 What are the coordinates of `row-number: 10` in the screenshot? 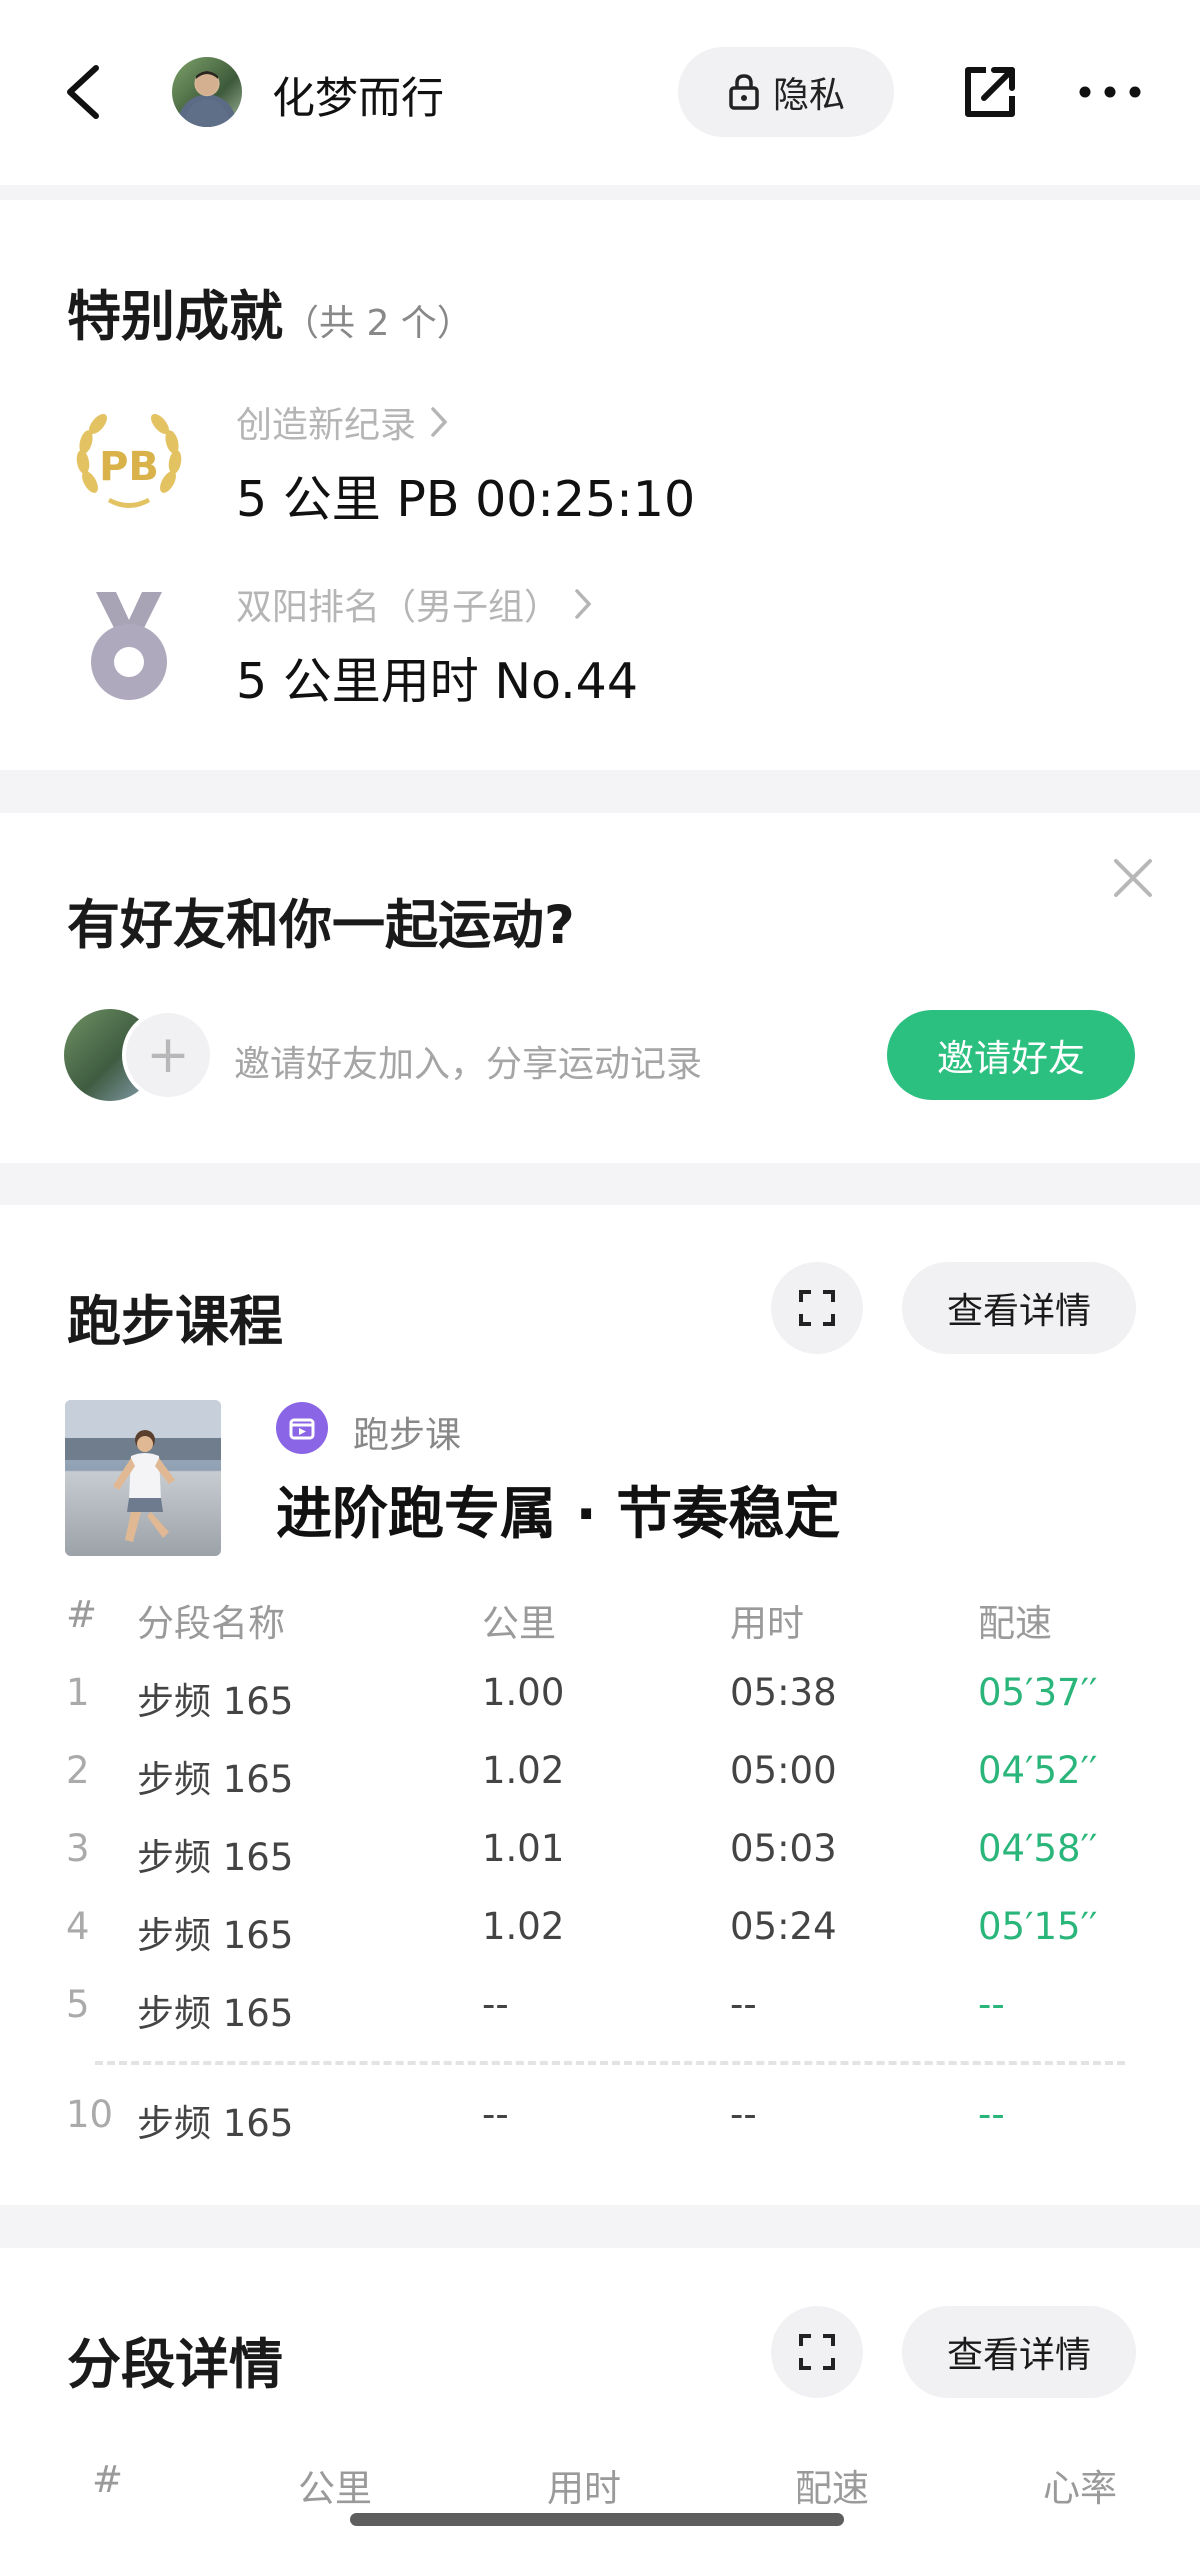 It's located at (90, 2114).